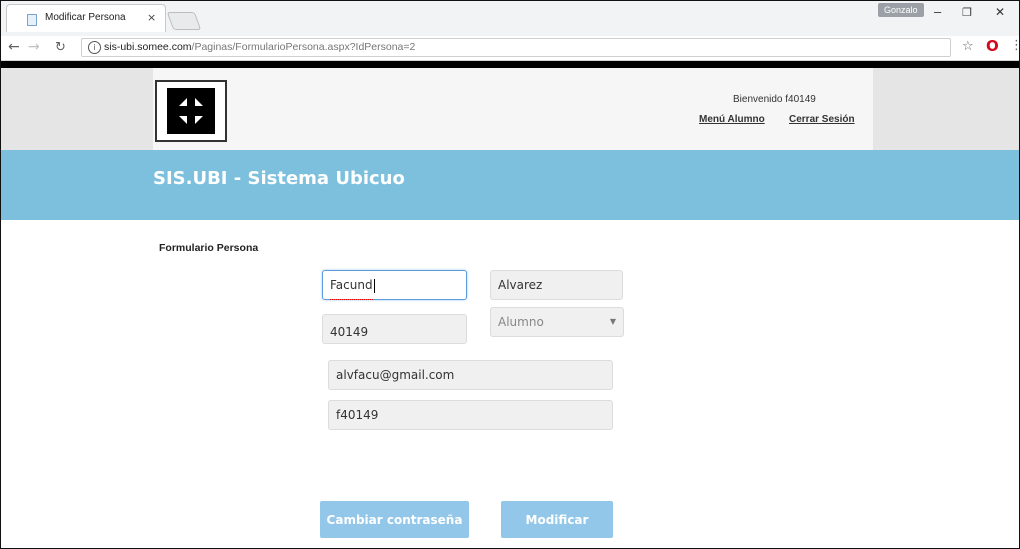 This screenshot has height=549, width=1020. I want to click on welcome-text: Bienvenido f40149, so click(774, 99).